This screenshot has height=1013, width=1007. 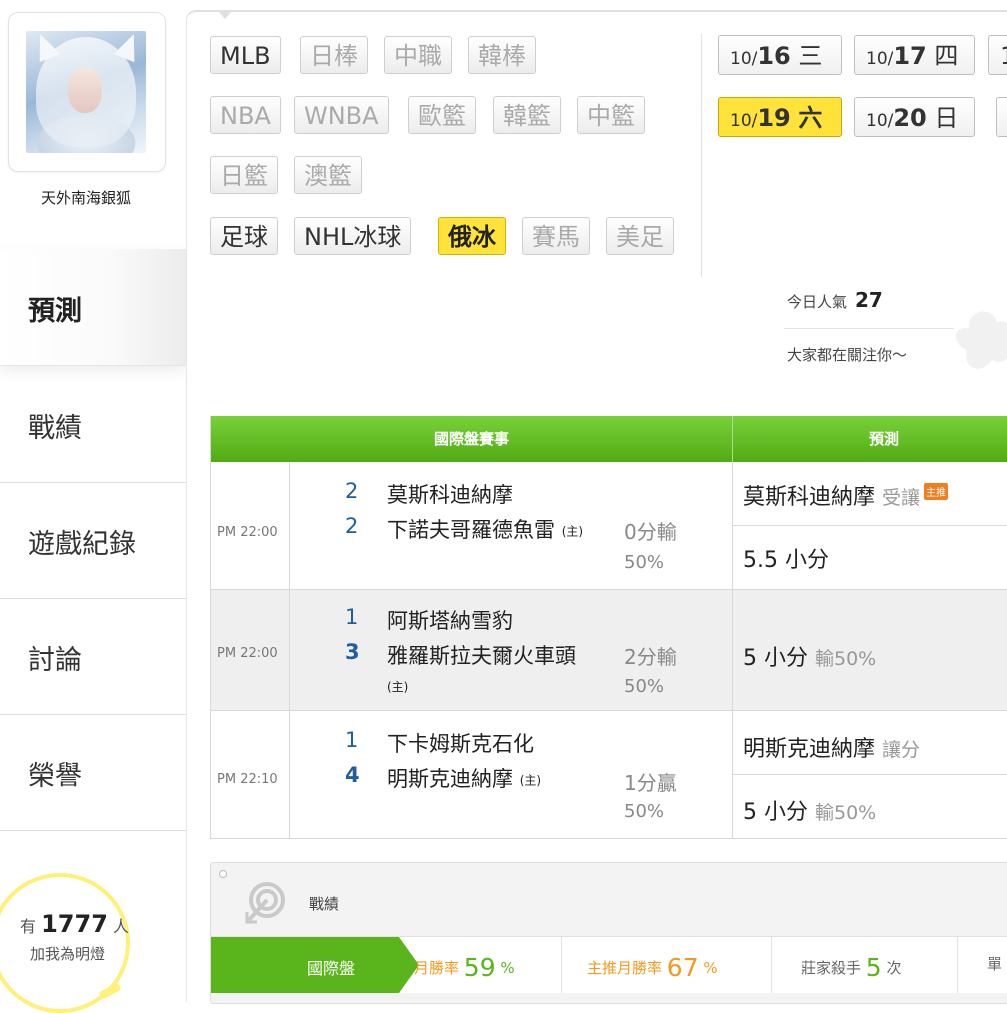 What do you see at coordinates (352, 740) in the screenshot?
I see `away-score: 1` at bounding box center [352, 740].